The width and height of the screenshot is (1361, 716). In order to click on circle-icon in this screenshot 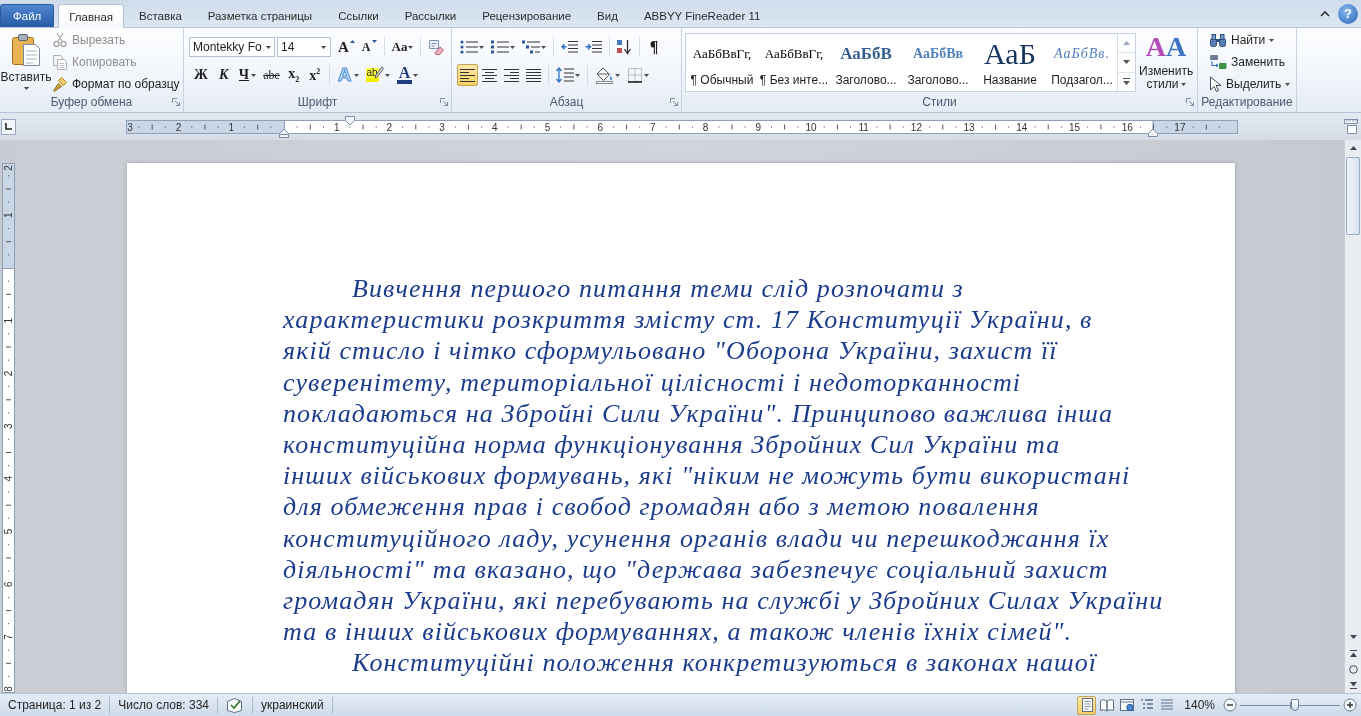, I will do `click(1353, 669)`.